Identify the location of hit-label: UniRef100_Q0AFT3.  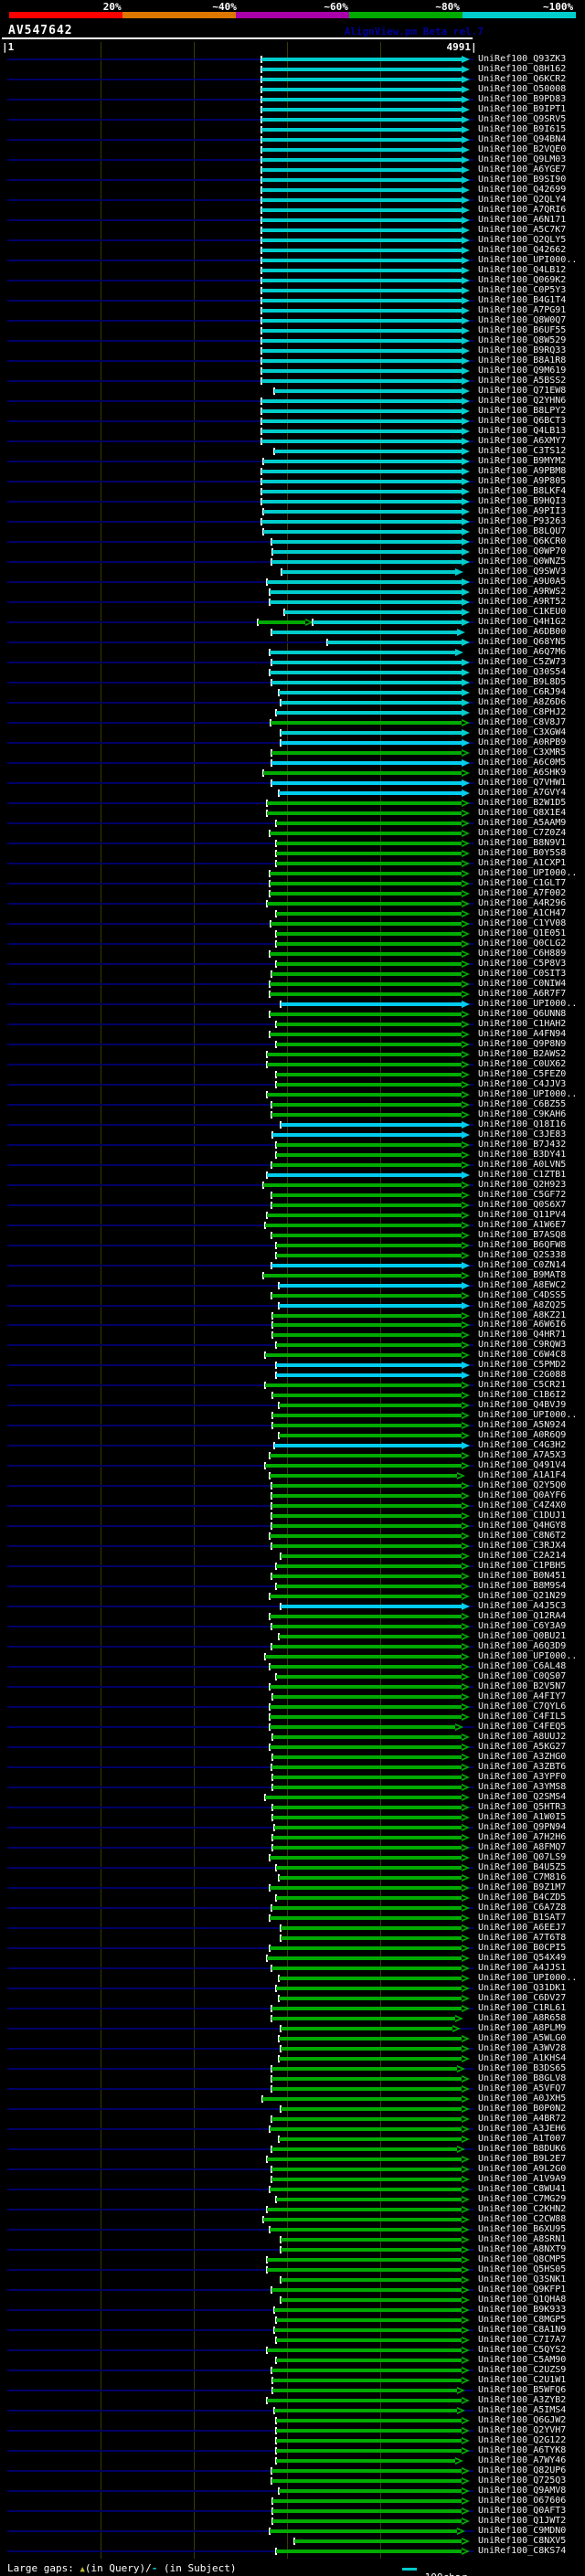
(522, 2511).